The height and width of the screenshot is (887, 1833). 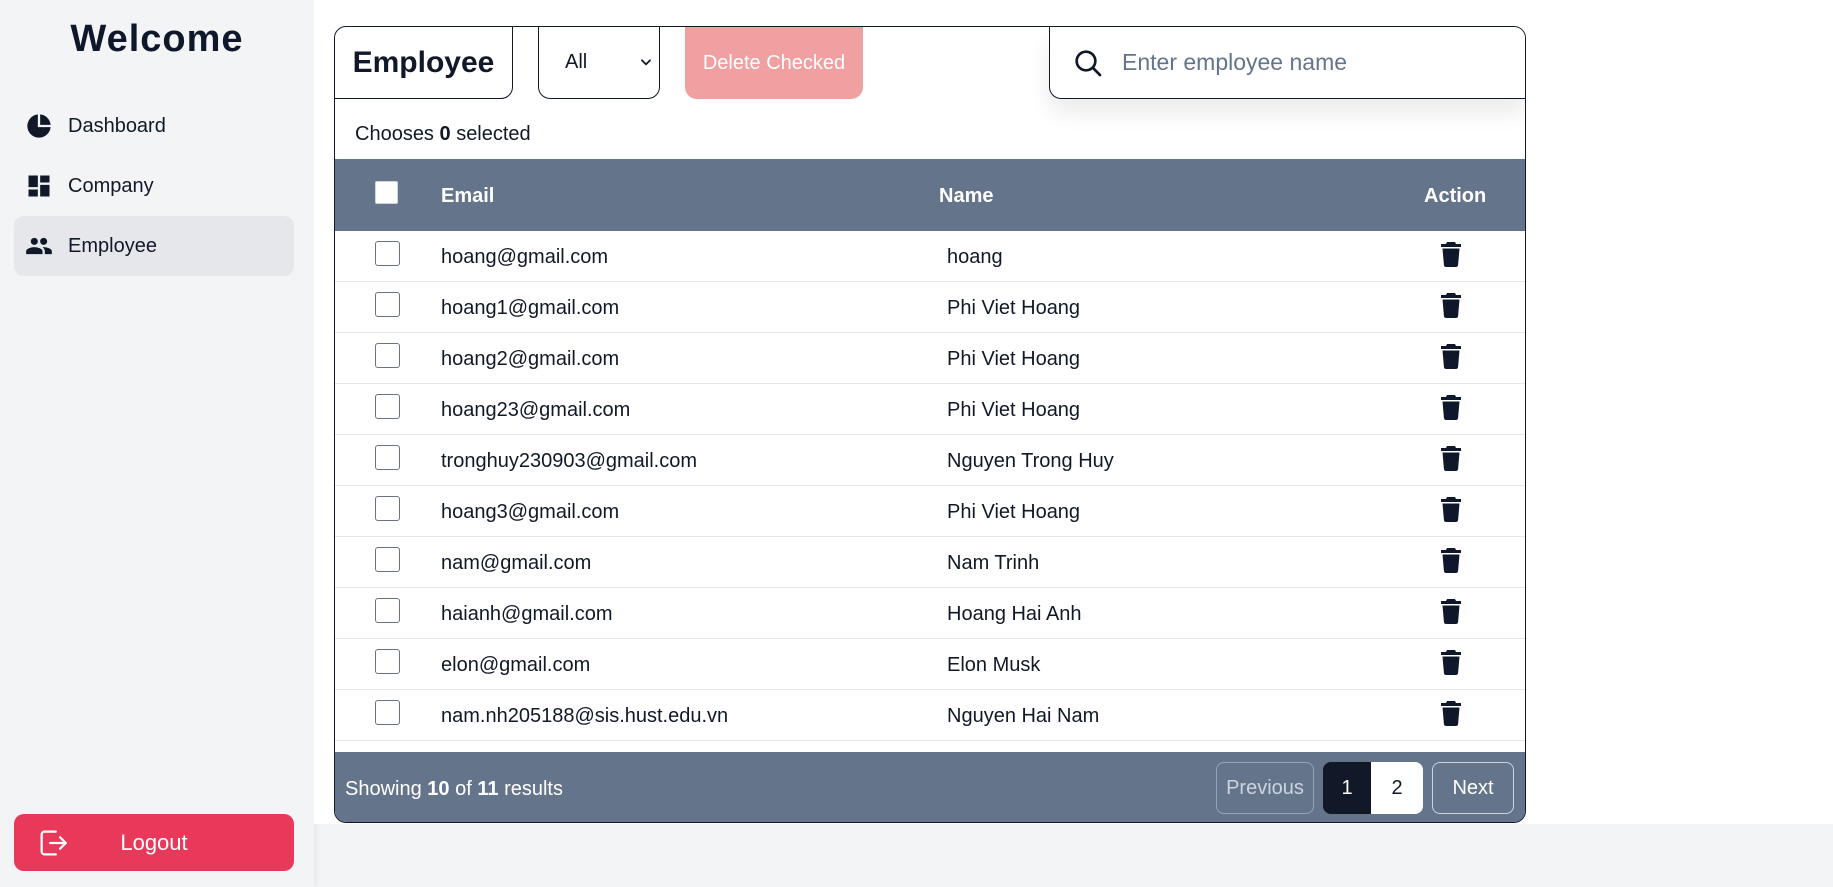 I want to click on previous-page-button: Previous, so click(x=1265, y=788).